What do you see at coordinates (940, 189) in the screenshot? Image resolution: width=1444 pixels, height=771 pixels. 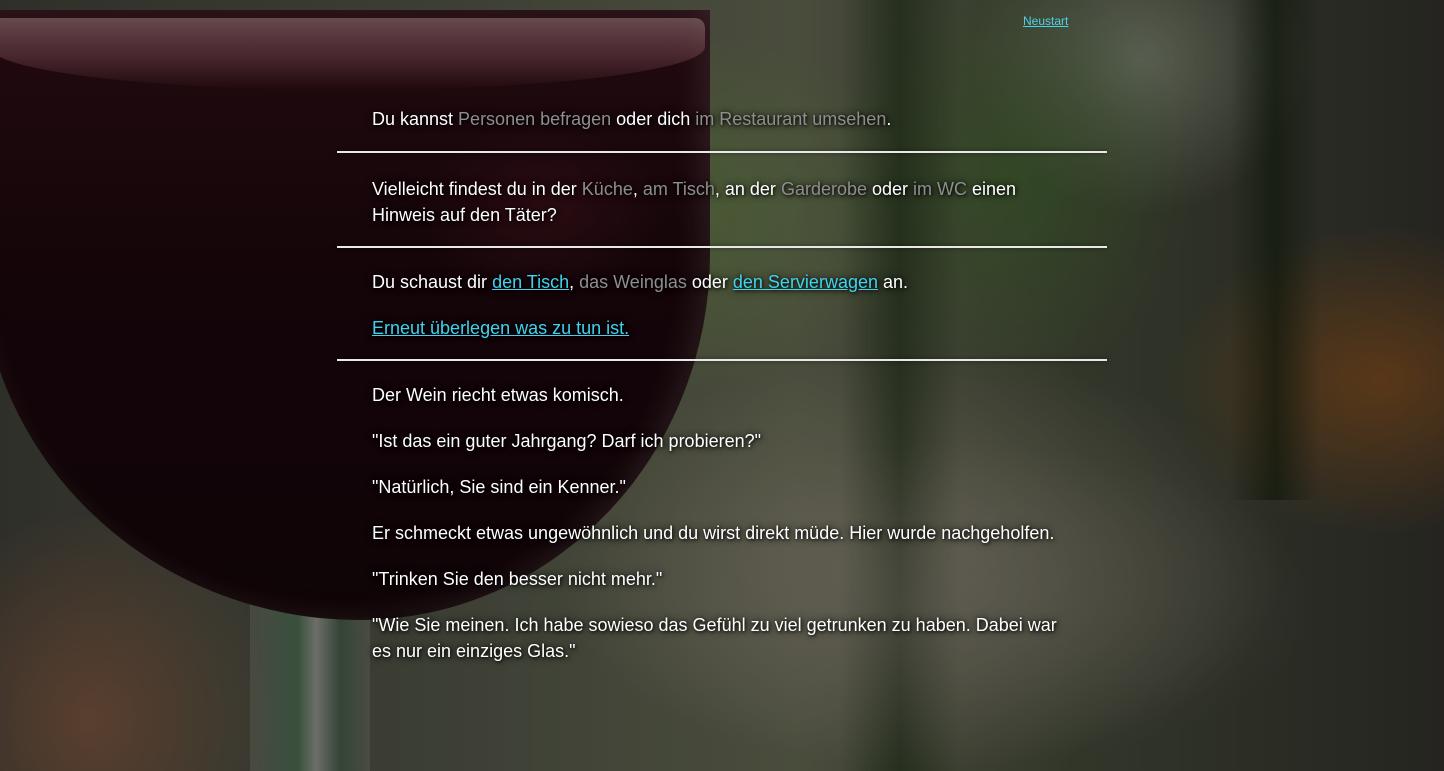 I see `option-wc: im WC` at bounding box center [940, 189].